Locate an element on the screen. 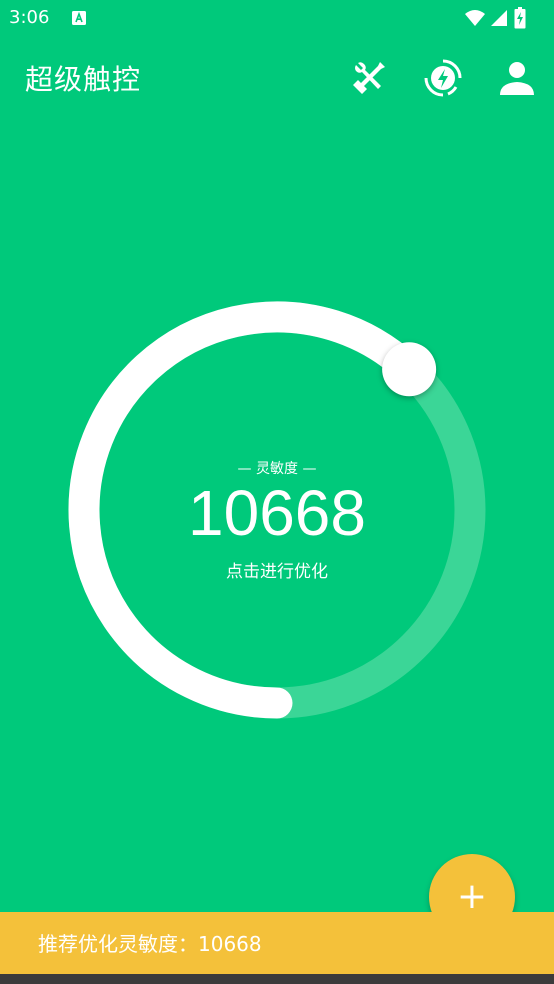  recommendation-snackbar: 推荐优化灵敏度：10668 is located at coordinates (277, 943).